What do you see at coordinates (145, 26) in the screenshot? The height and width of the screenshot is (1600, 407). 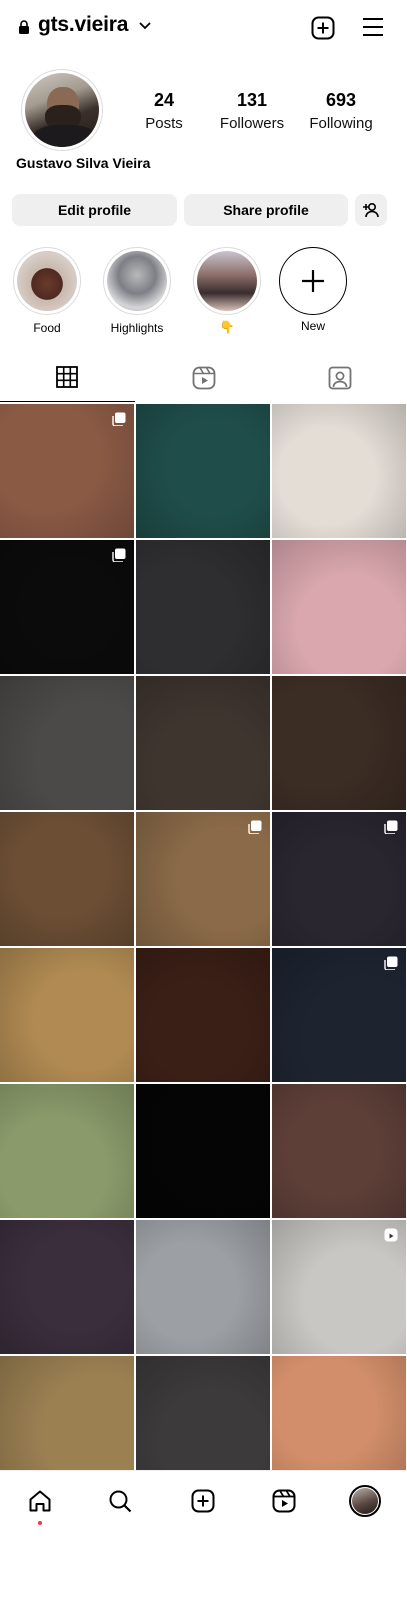 I see `chevron-down-icon` at bounding box center [145, 26].